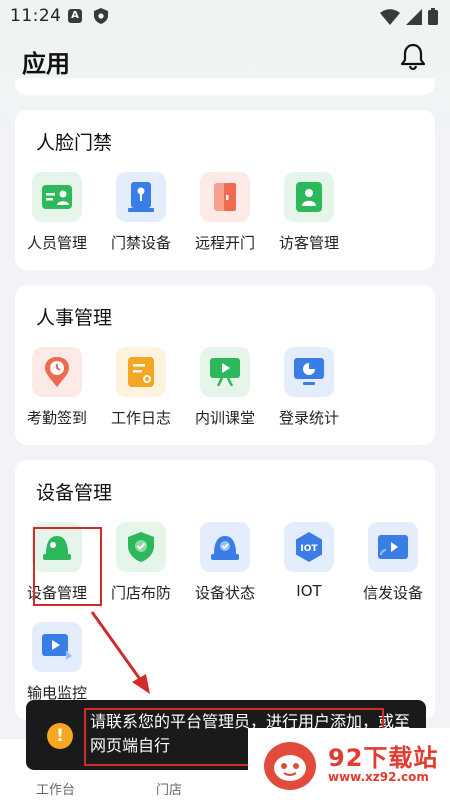 This screenshot has height=800, width=450. What do you see at coordinates (290, 766) in the screenshot?
I see `watermark-logo-icon` at bounding box center [290, 766].